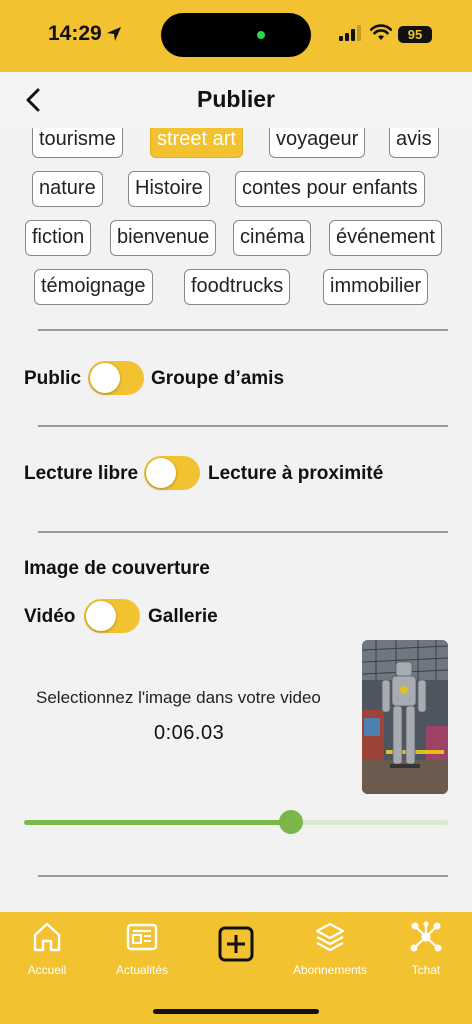  I want to click on nav-subscriptions-label: Abonnements, so click(330, 970).